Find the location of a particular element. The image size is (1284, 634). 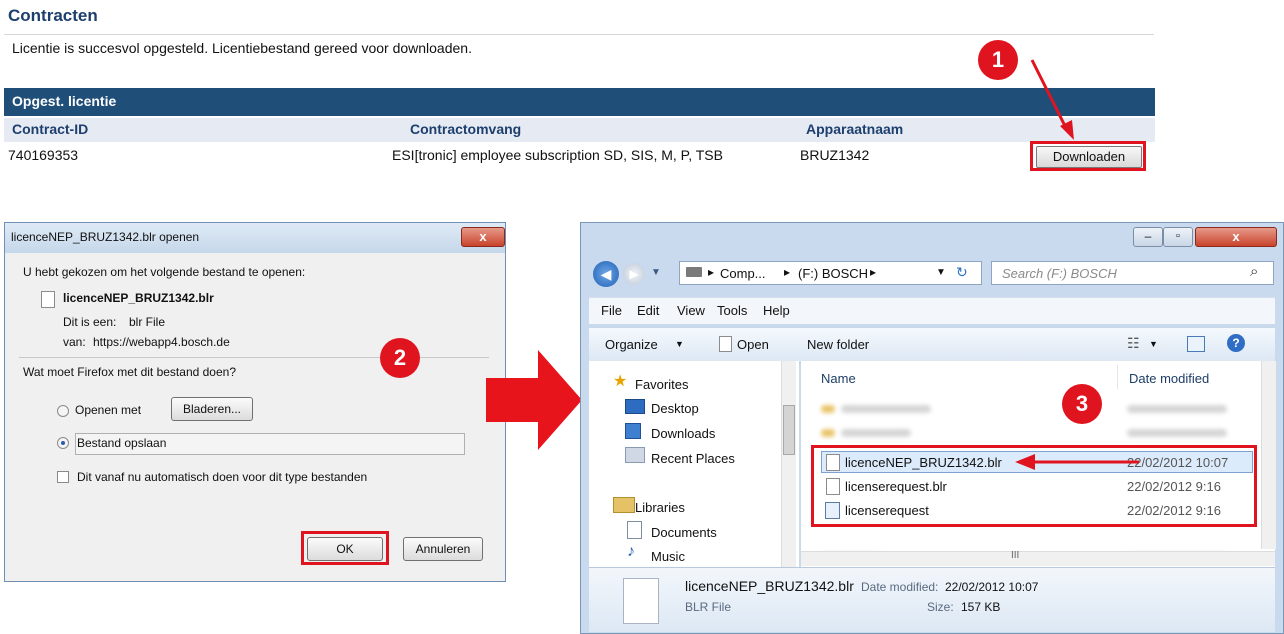

nav-libraries: Libraries is located at coordinates (660, 507).